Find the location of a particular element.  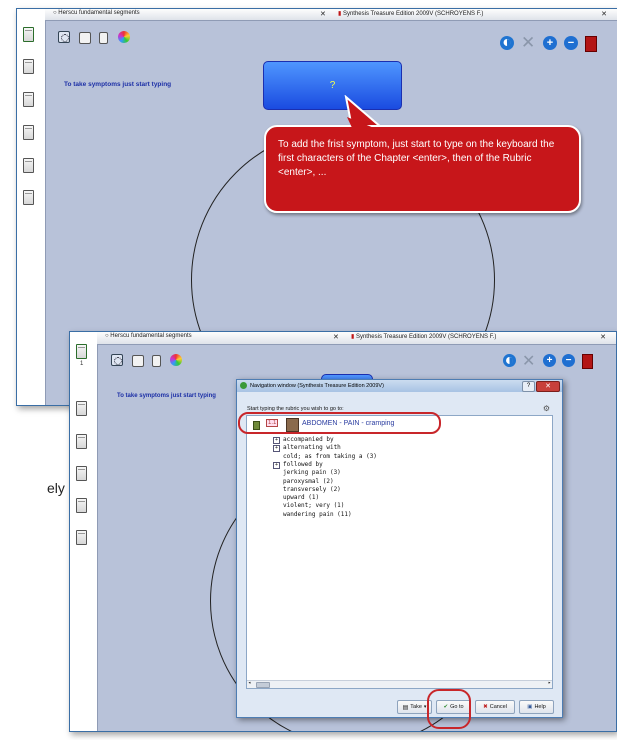

list-item: + alternating with is located at coordinates (307, 448).